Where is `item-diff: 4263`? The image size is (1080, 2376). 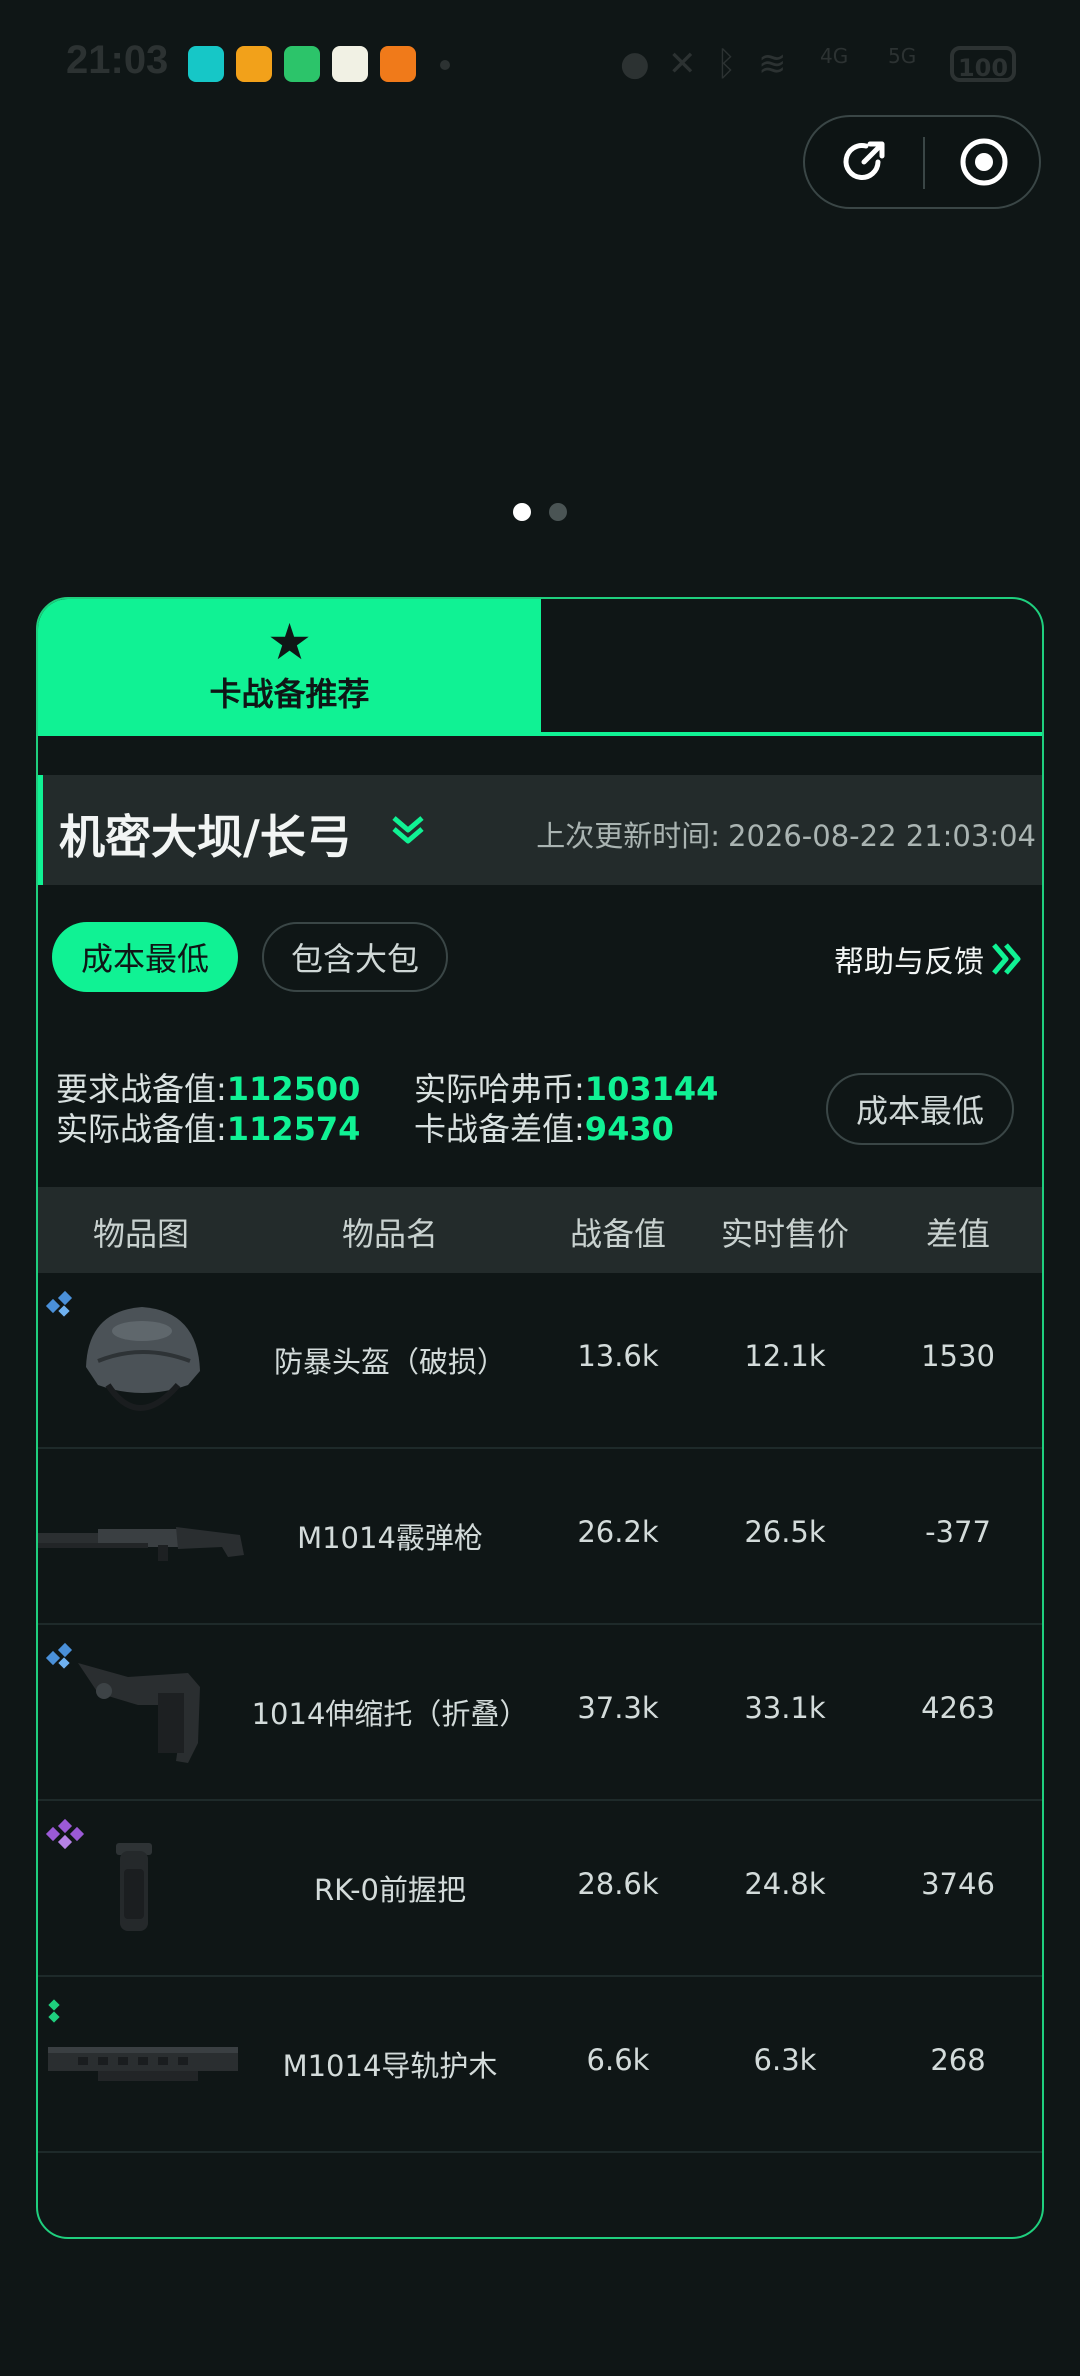
item-diff: 4263 is located at coordinates (958, 1708).